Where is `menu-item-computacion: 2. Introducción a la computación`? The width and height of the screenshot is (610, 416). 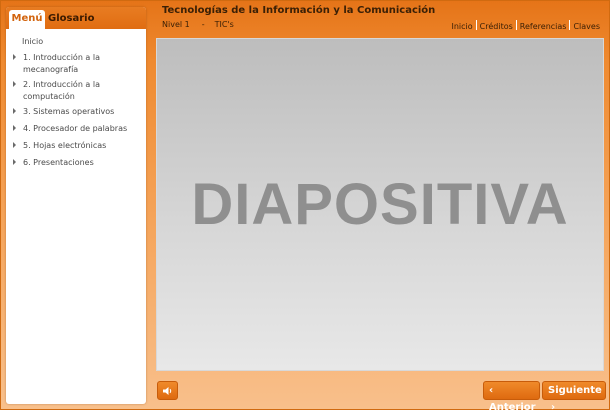
menu-item-computacion: 2. Introducción a la computación is located at coordinates (76, 91).